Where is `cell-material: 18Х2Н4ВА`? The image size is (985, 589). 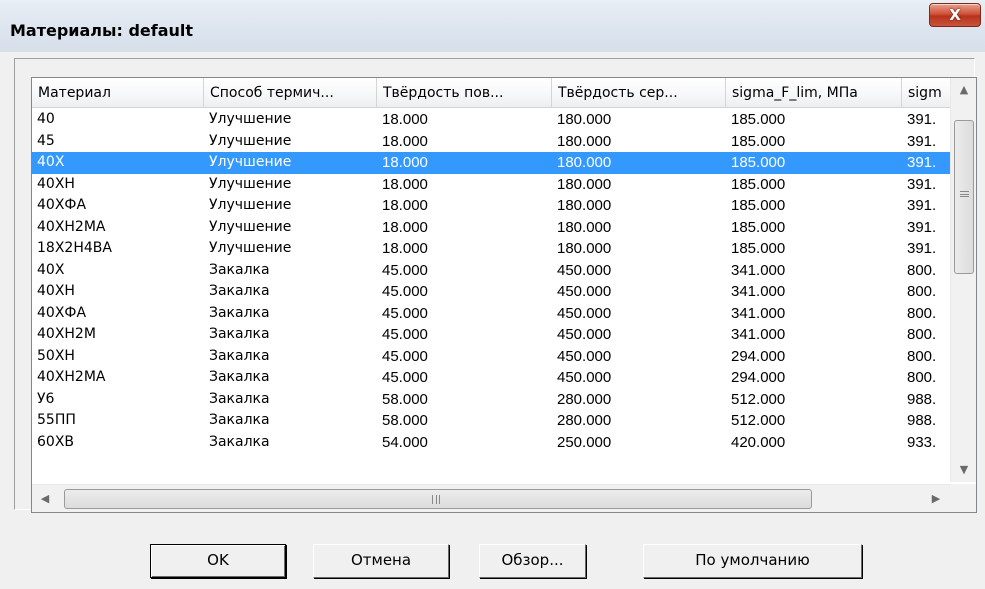 cell-material: 18Х2Н4ВА is located at coordinates (74, 248).